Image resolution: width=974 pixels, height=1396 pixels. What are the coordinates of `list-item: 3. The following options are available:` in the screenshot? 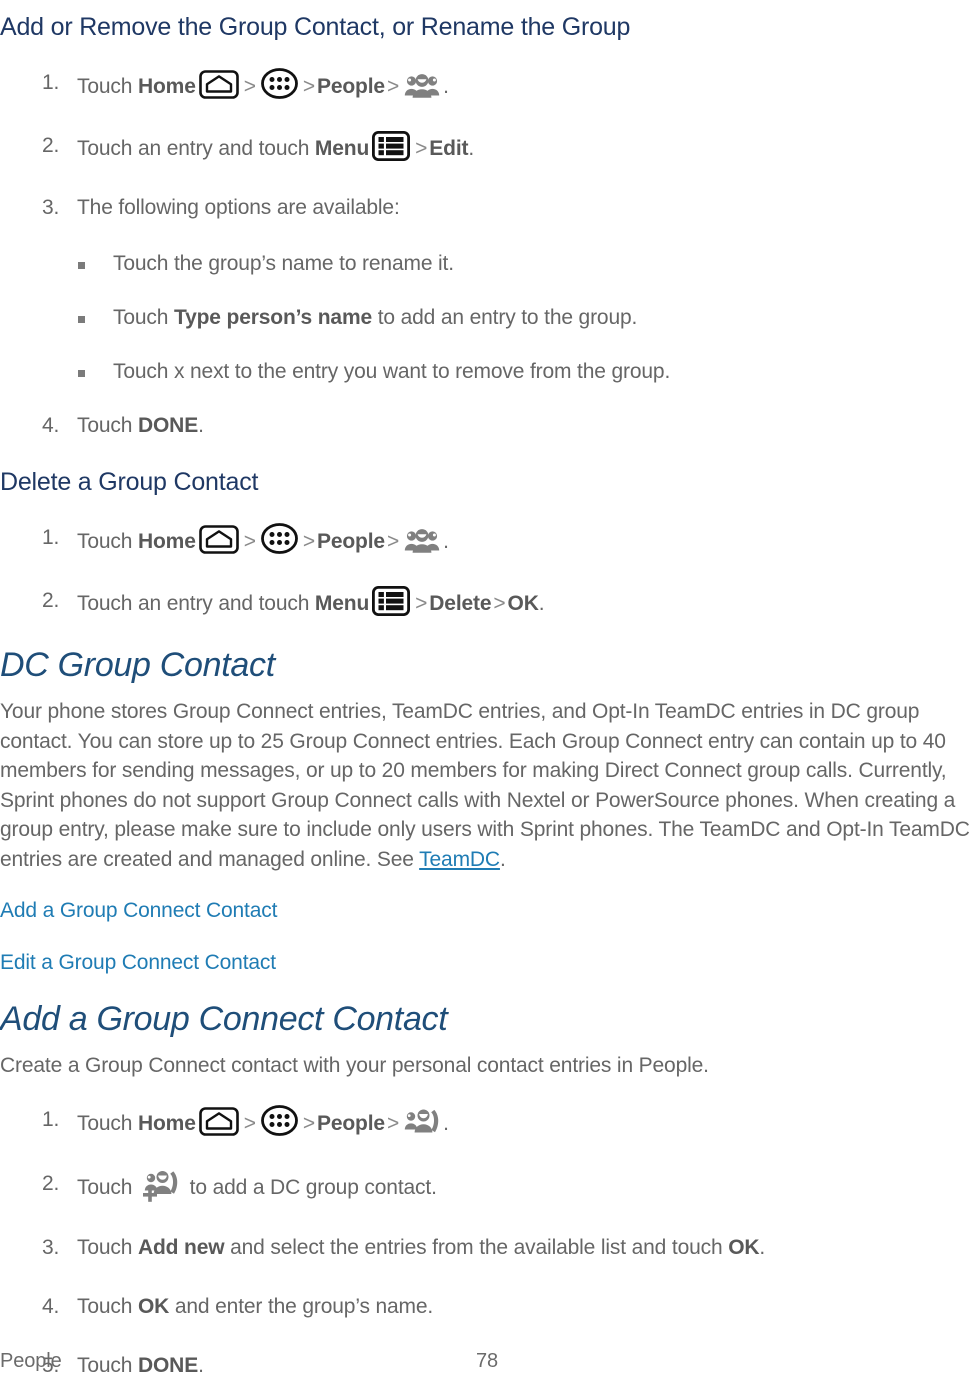 It's located at (487, 208).